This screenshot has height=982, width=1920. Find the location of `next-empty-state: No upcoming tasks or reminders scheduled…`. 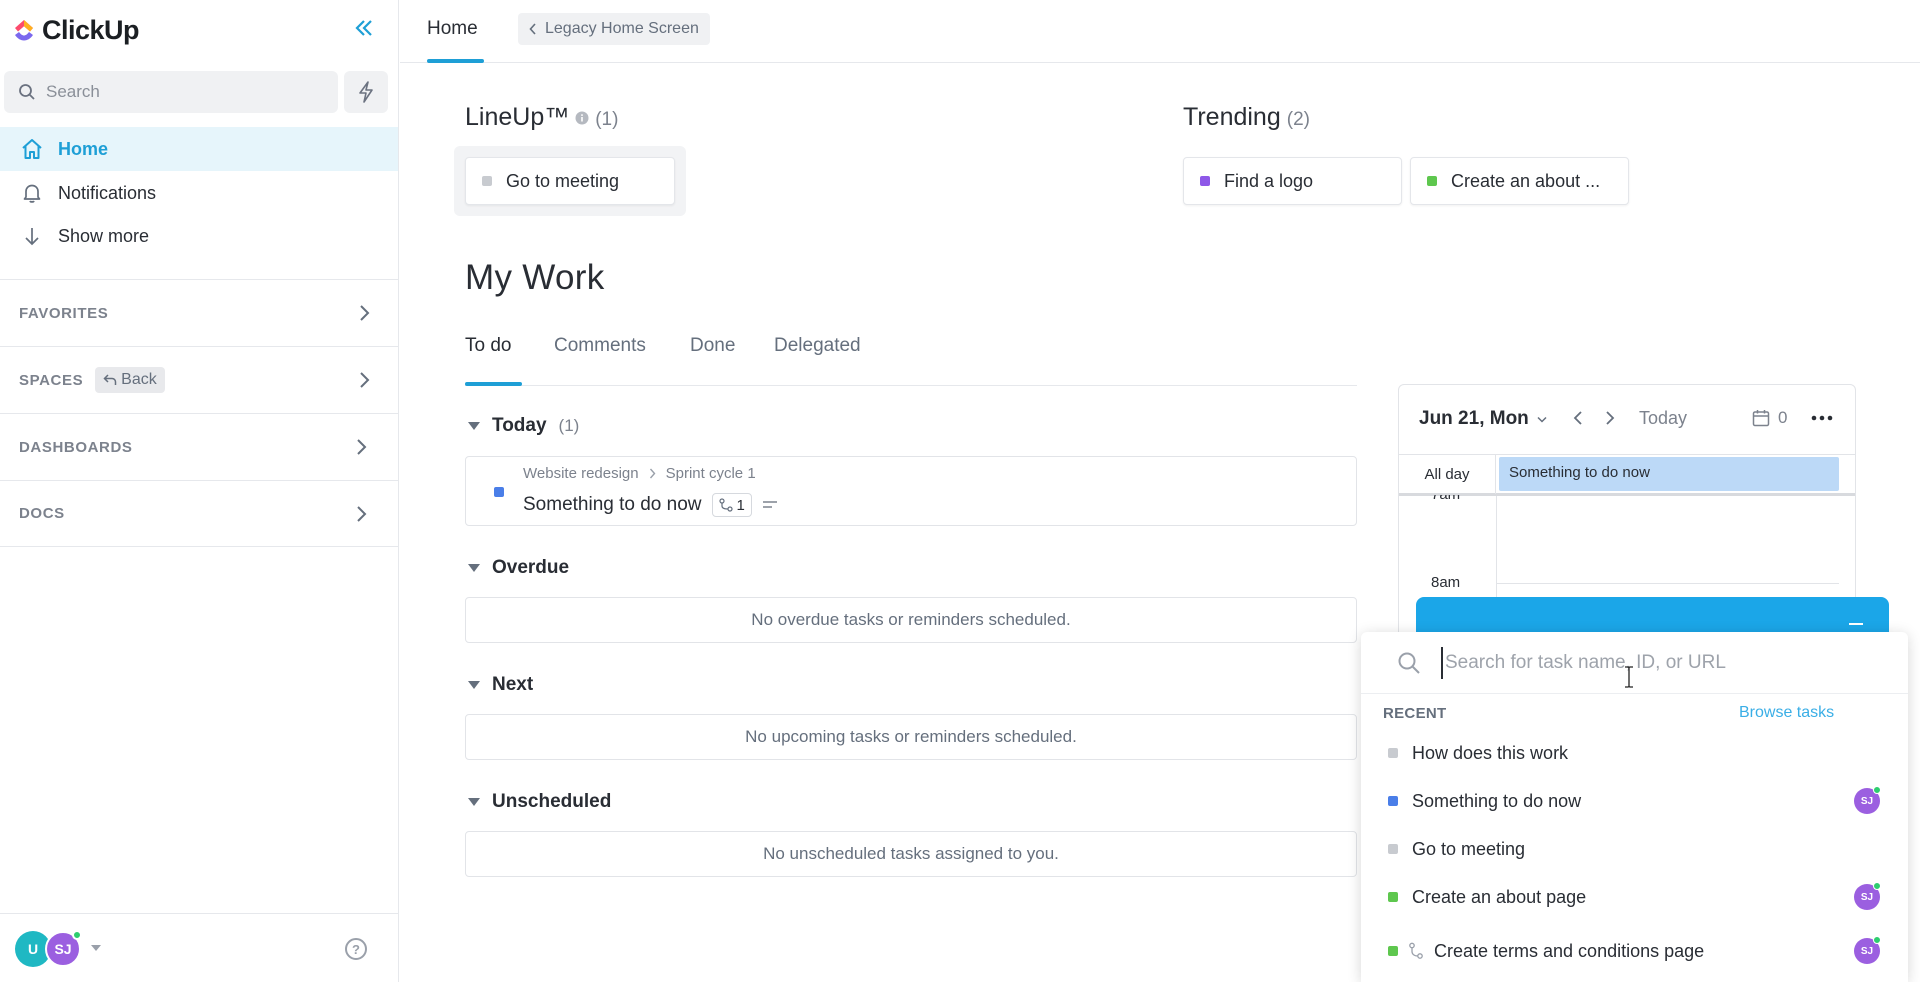

next-empty-state: No upcoming tasks or reminders scheduled… is located at coordinates (911, 737).